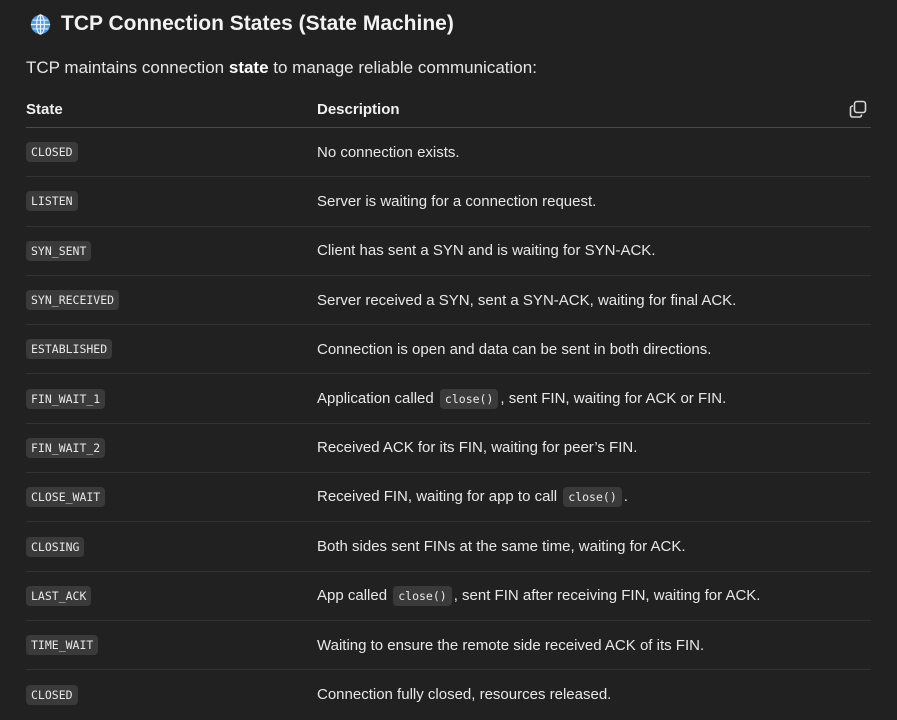 Image resolution: width=897 pixels, height=720 pixels. I want to click on description-text: Application called, so click(377, 398).